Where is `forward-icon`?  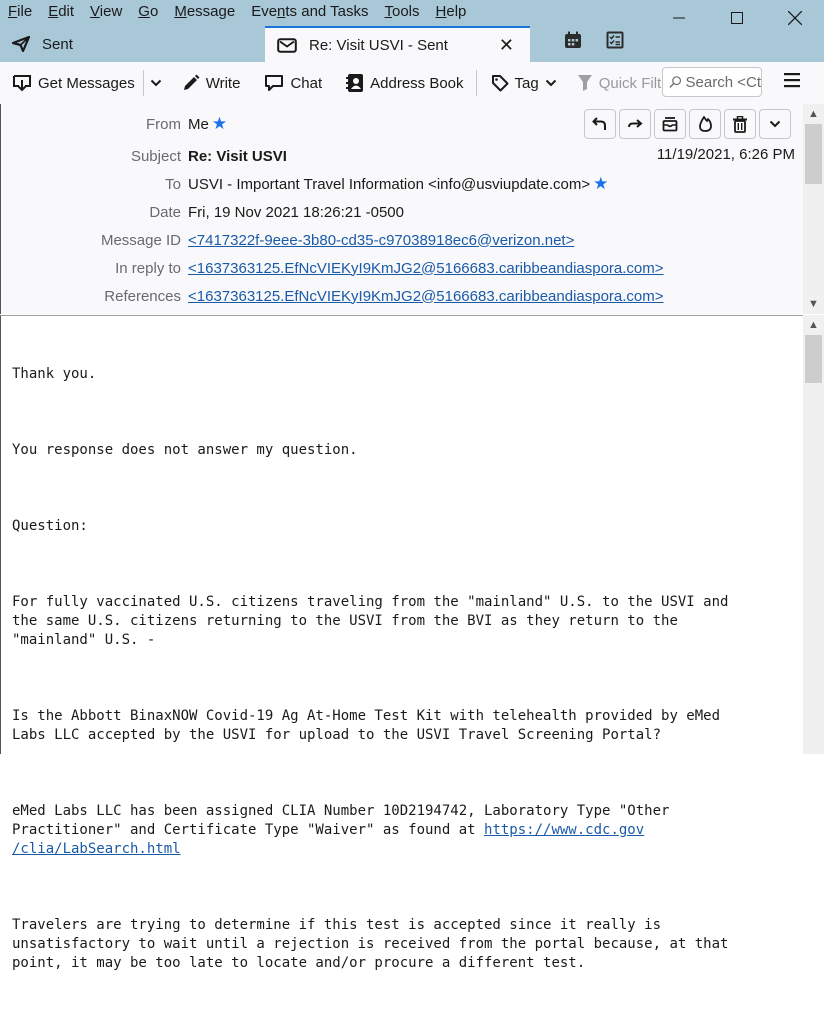
forward-icon is located at coordinates (635, 123).